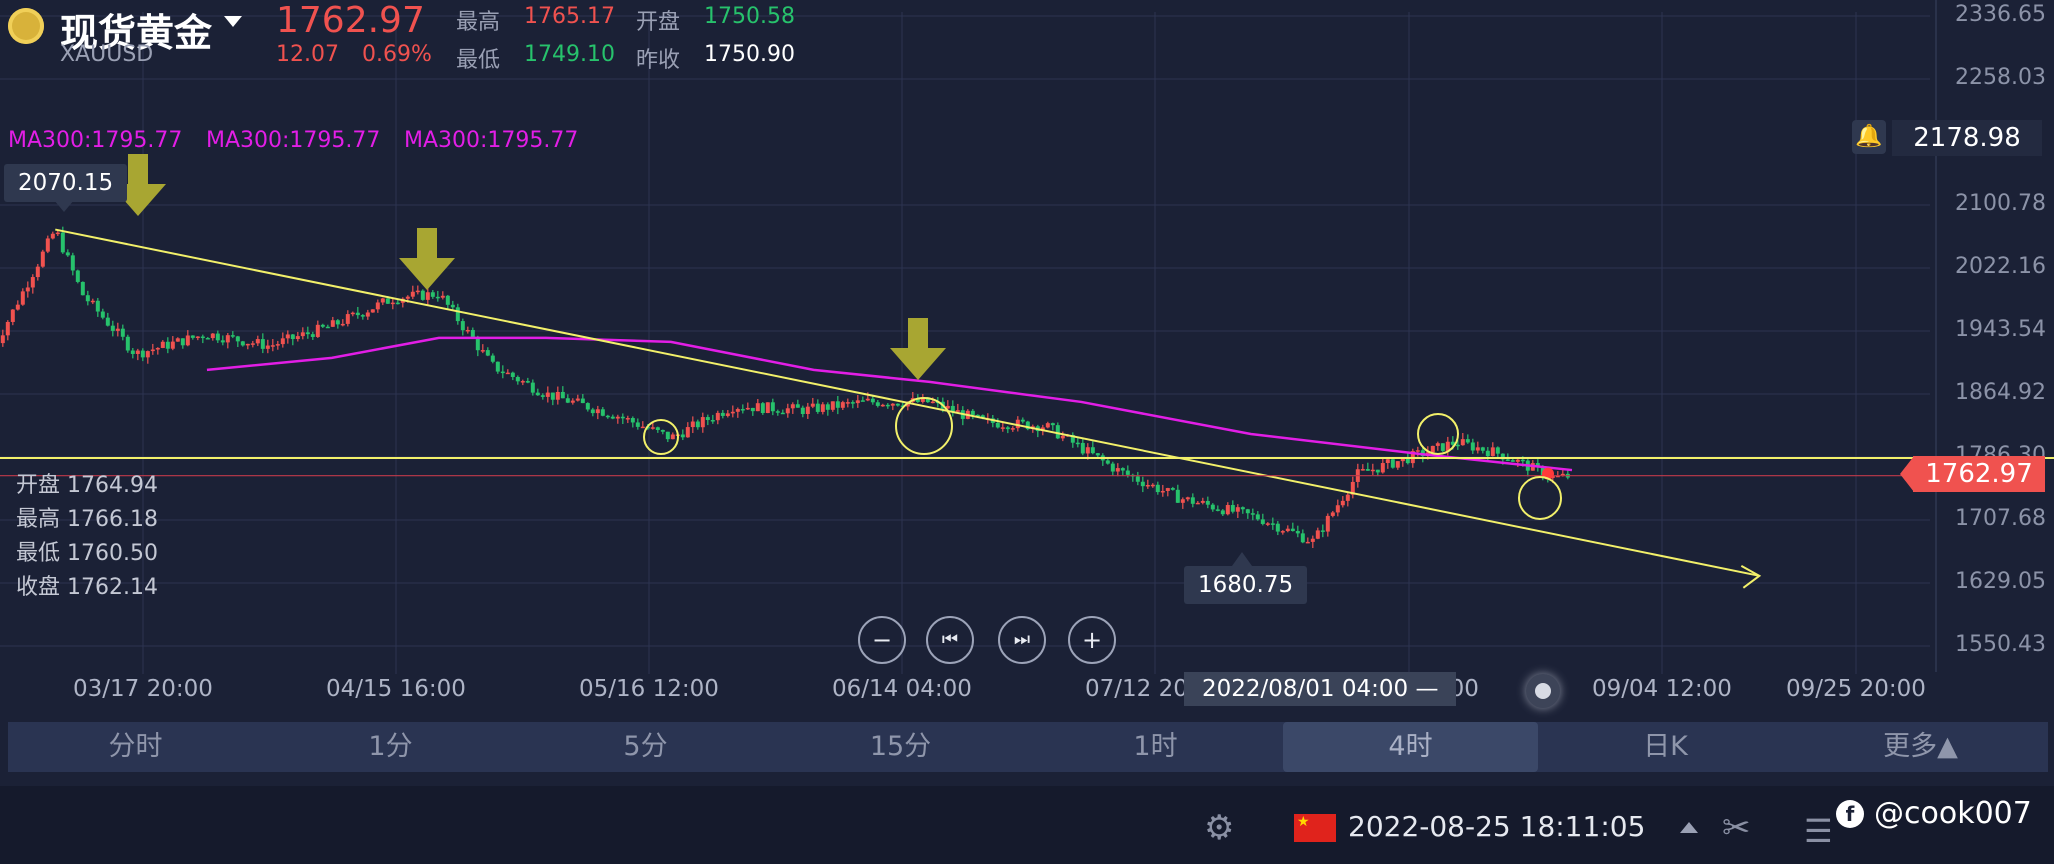 The width and height of the screenshot is (2054, 864). What do you see at coordinates (1736, 828) in the screenshot?
I see `tools-icon: ✂` at bounding box center [1736, 828].